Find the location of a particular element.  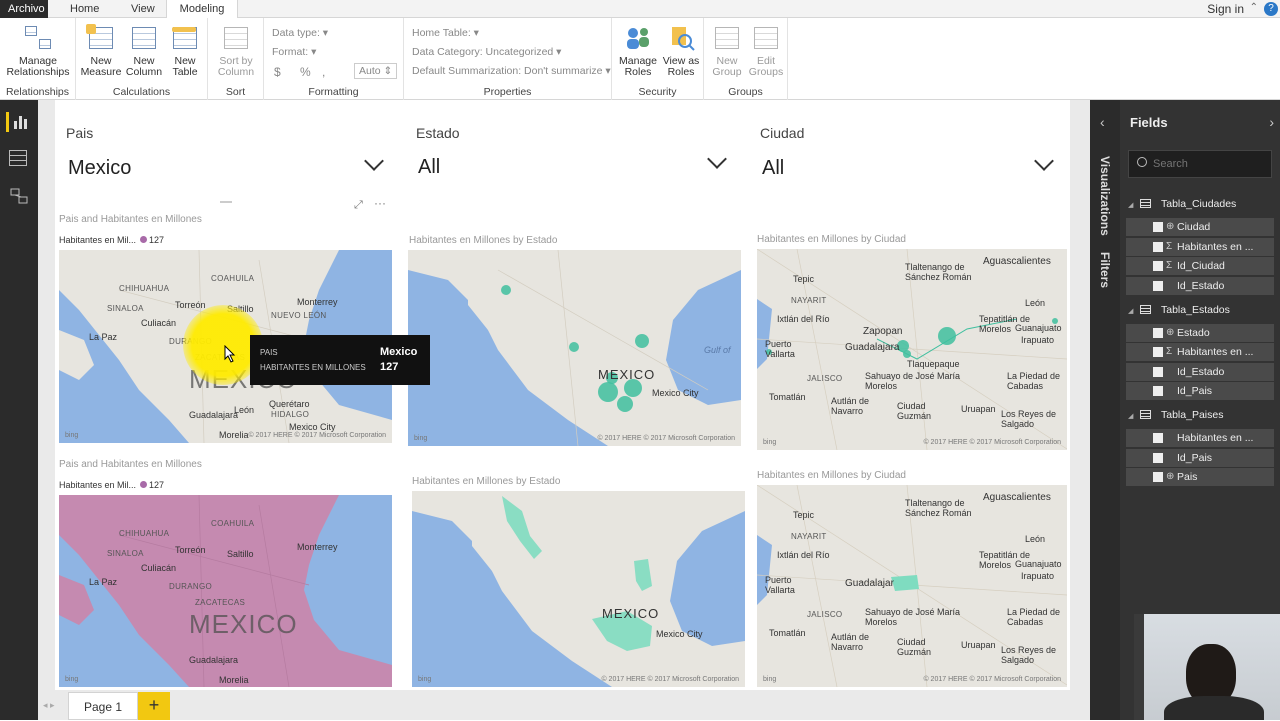

filters-tab: Filters is located at coordinates (1105, 270).